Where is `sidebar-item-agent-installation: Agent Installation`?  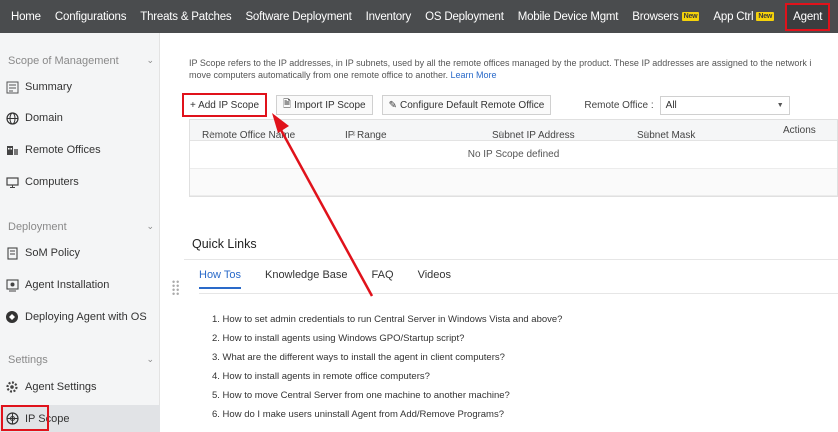
sidebar-item-agent-installation: Agent Installation is located at coordinates (57, 285).